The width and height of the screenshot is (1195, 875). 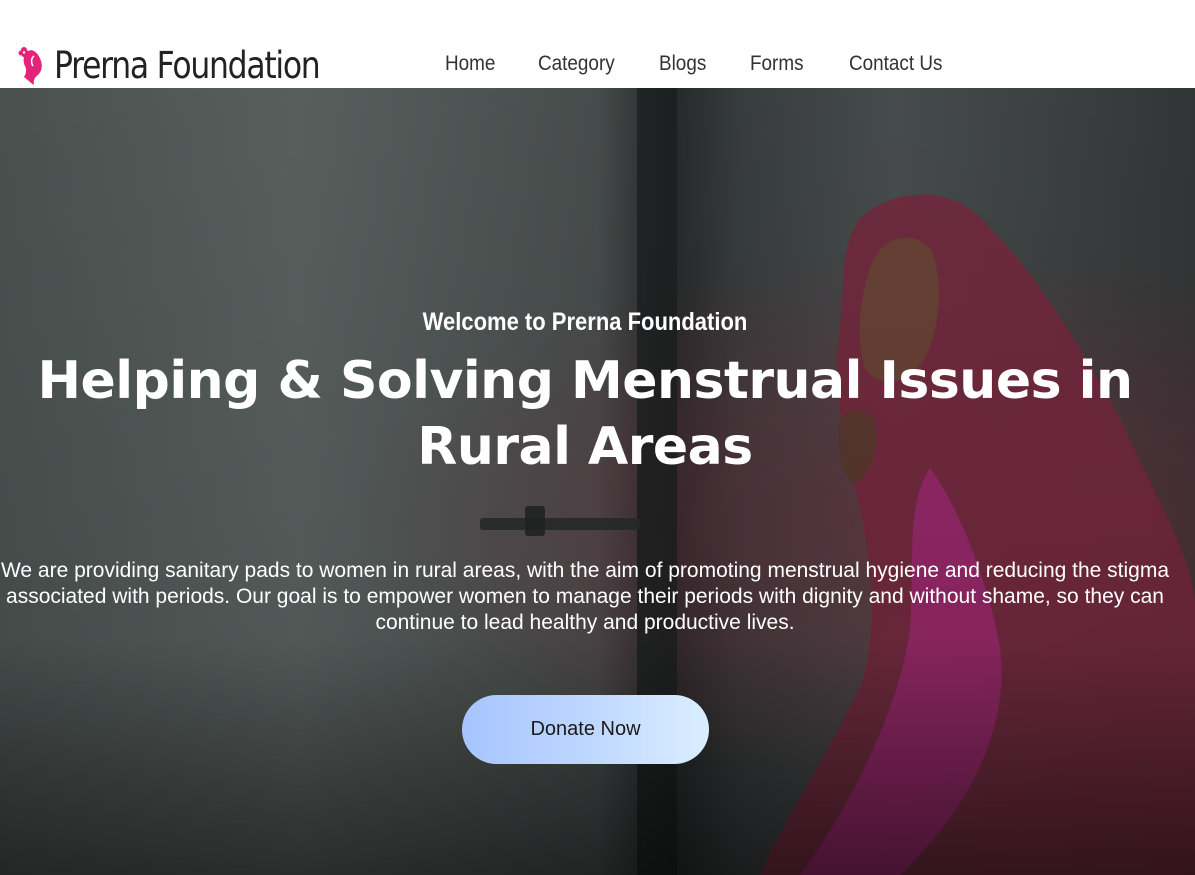 What do you see at coordinates (777, 64) in the screenshot?
I see `nav-forms-link: Forms` at bounding box center [777, 64].